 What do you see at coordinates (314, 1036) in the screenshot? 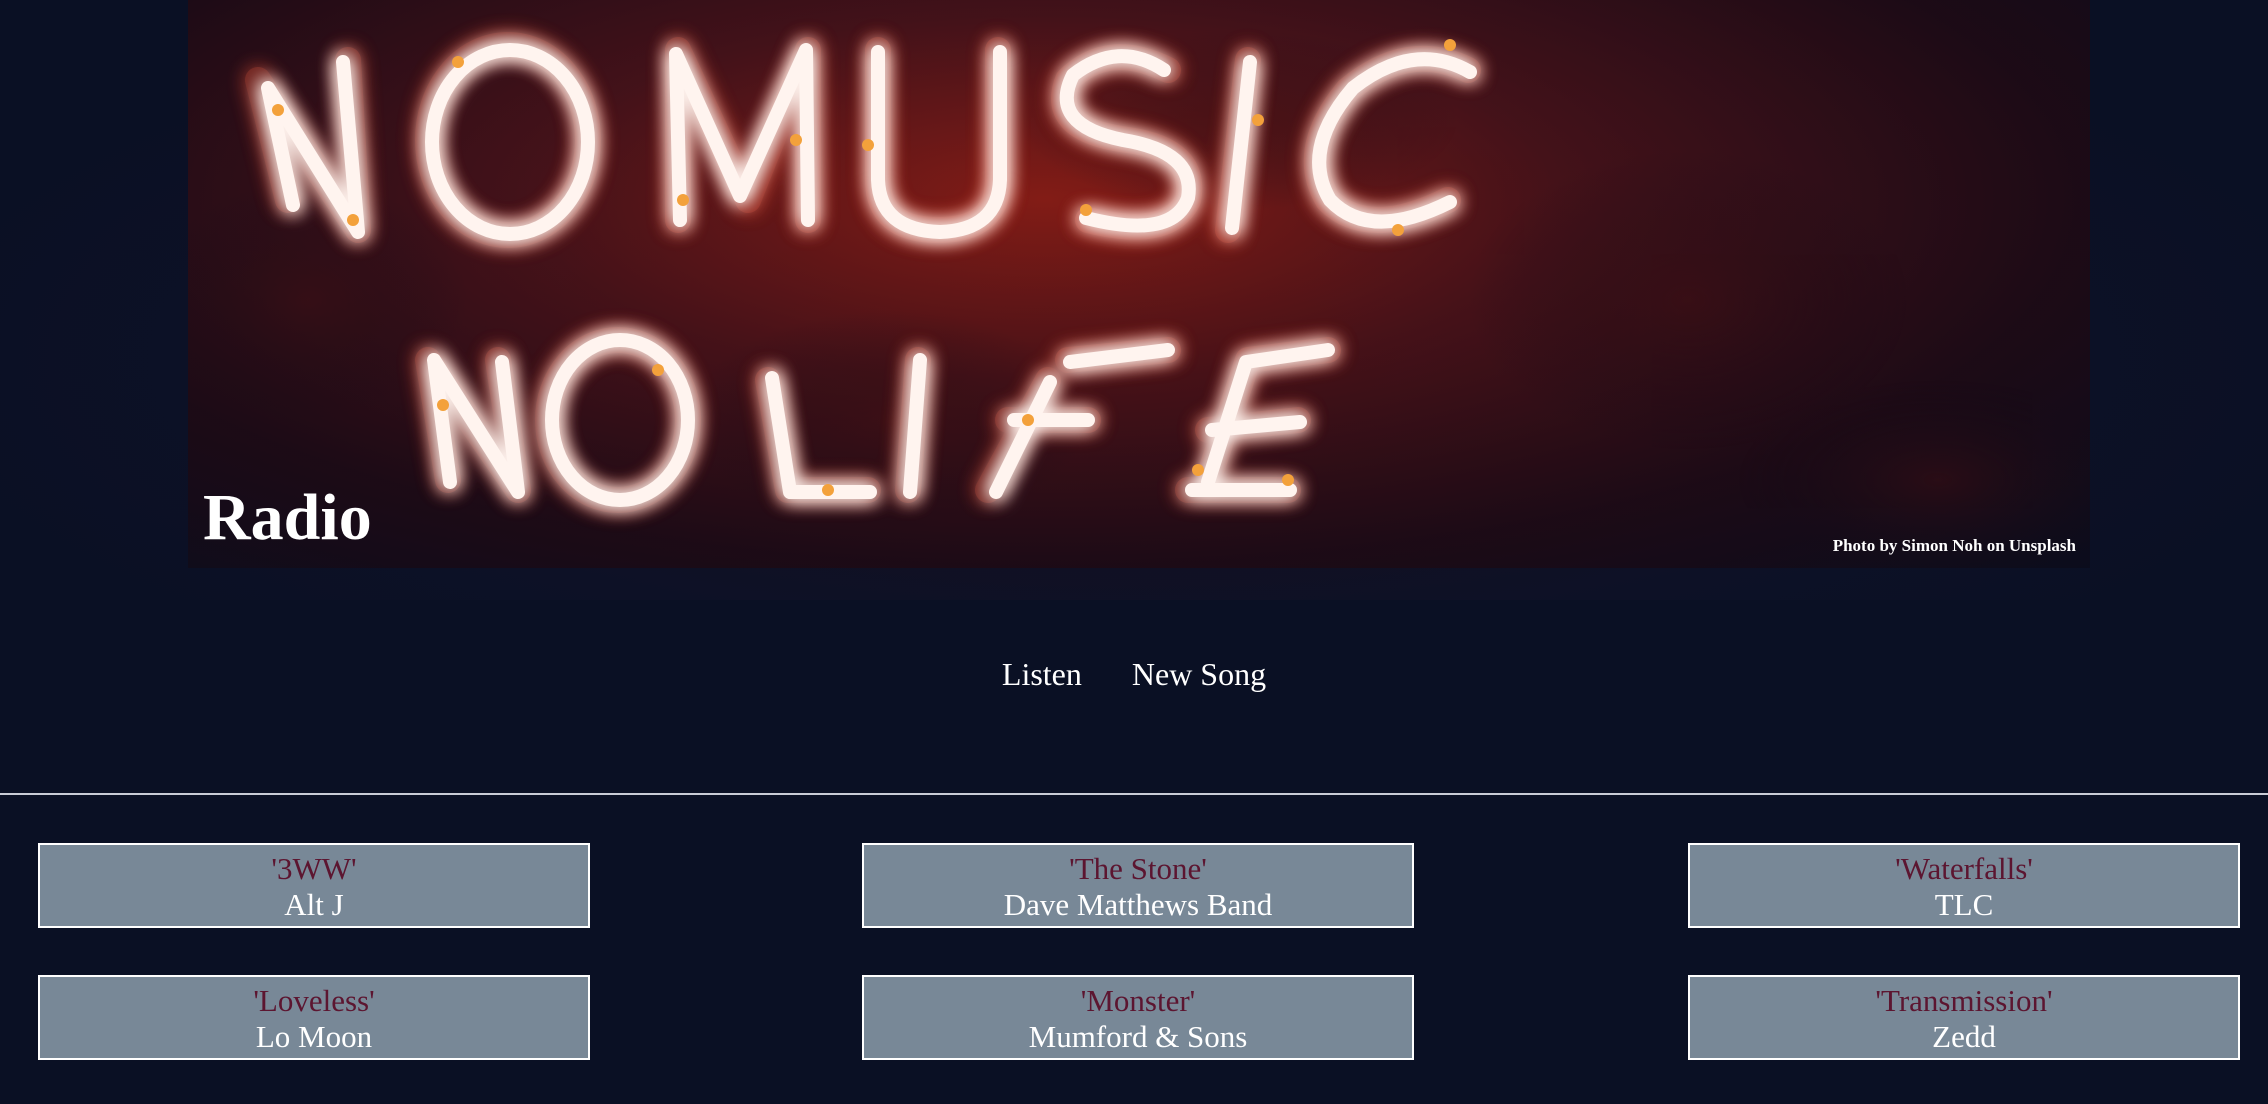
I see `song-artist: Lo Moon` at bounding box center [314, 1036].